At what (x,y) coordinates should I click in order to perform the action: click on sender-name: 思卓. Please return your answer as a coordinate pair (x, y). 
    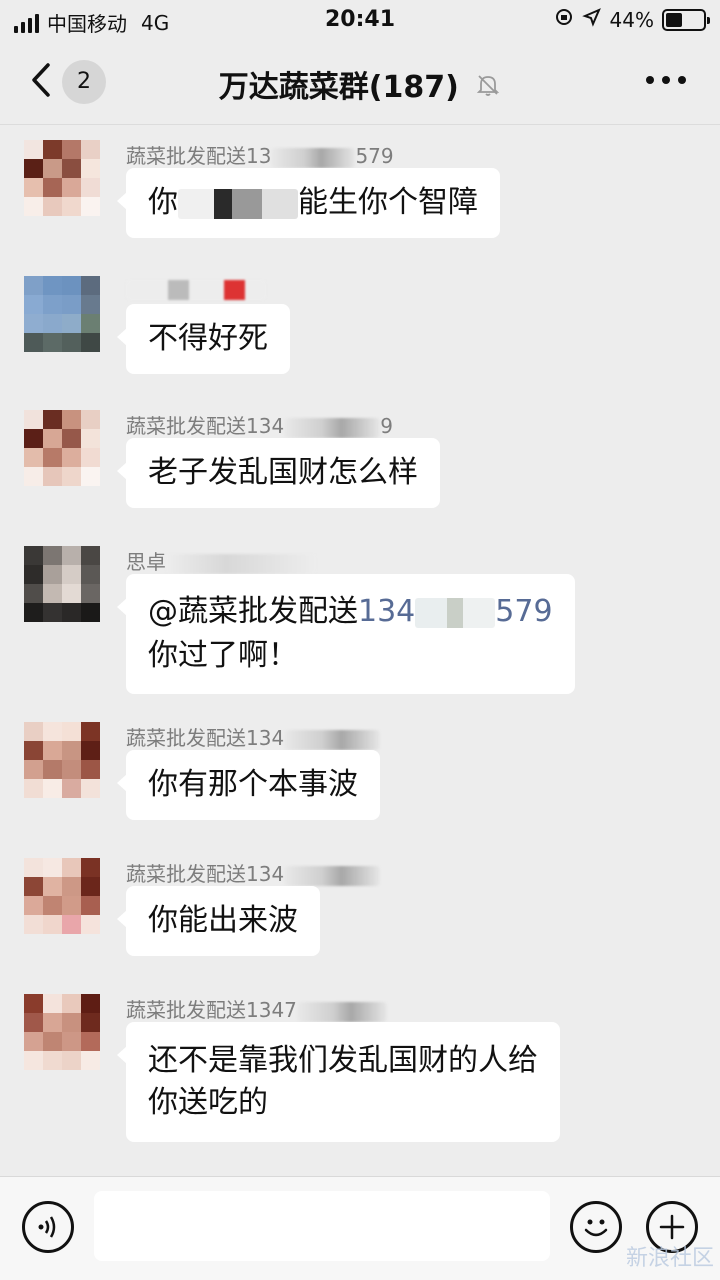
    Looking at the image, I should click on (221, 560).